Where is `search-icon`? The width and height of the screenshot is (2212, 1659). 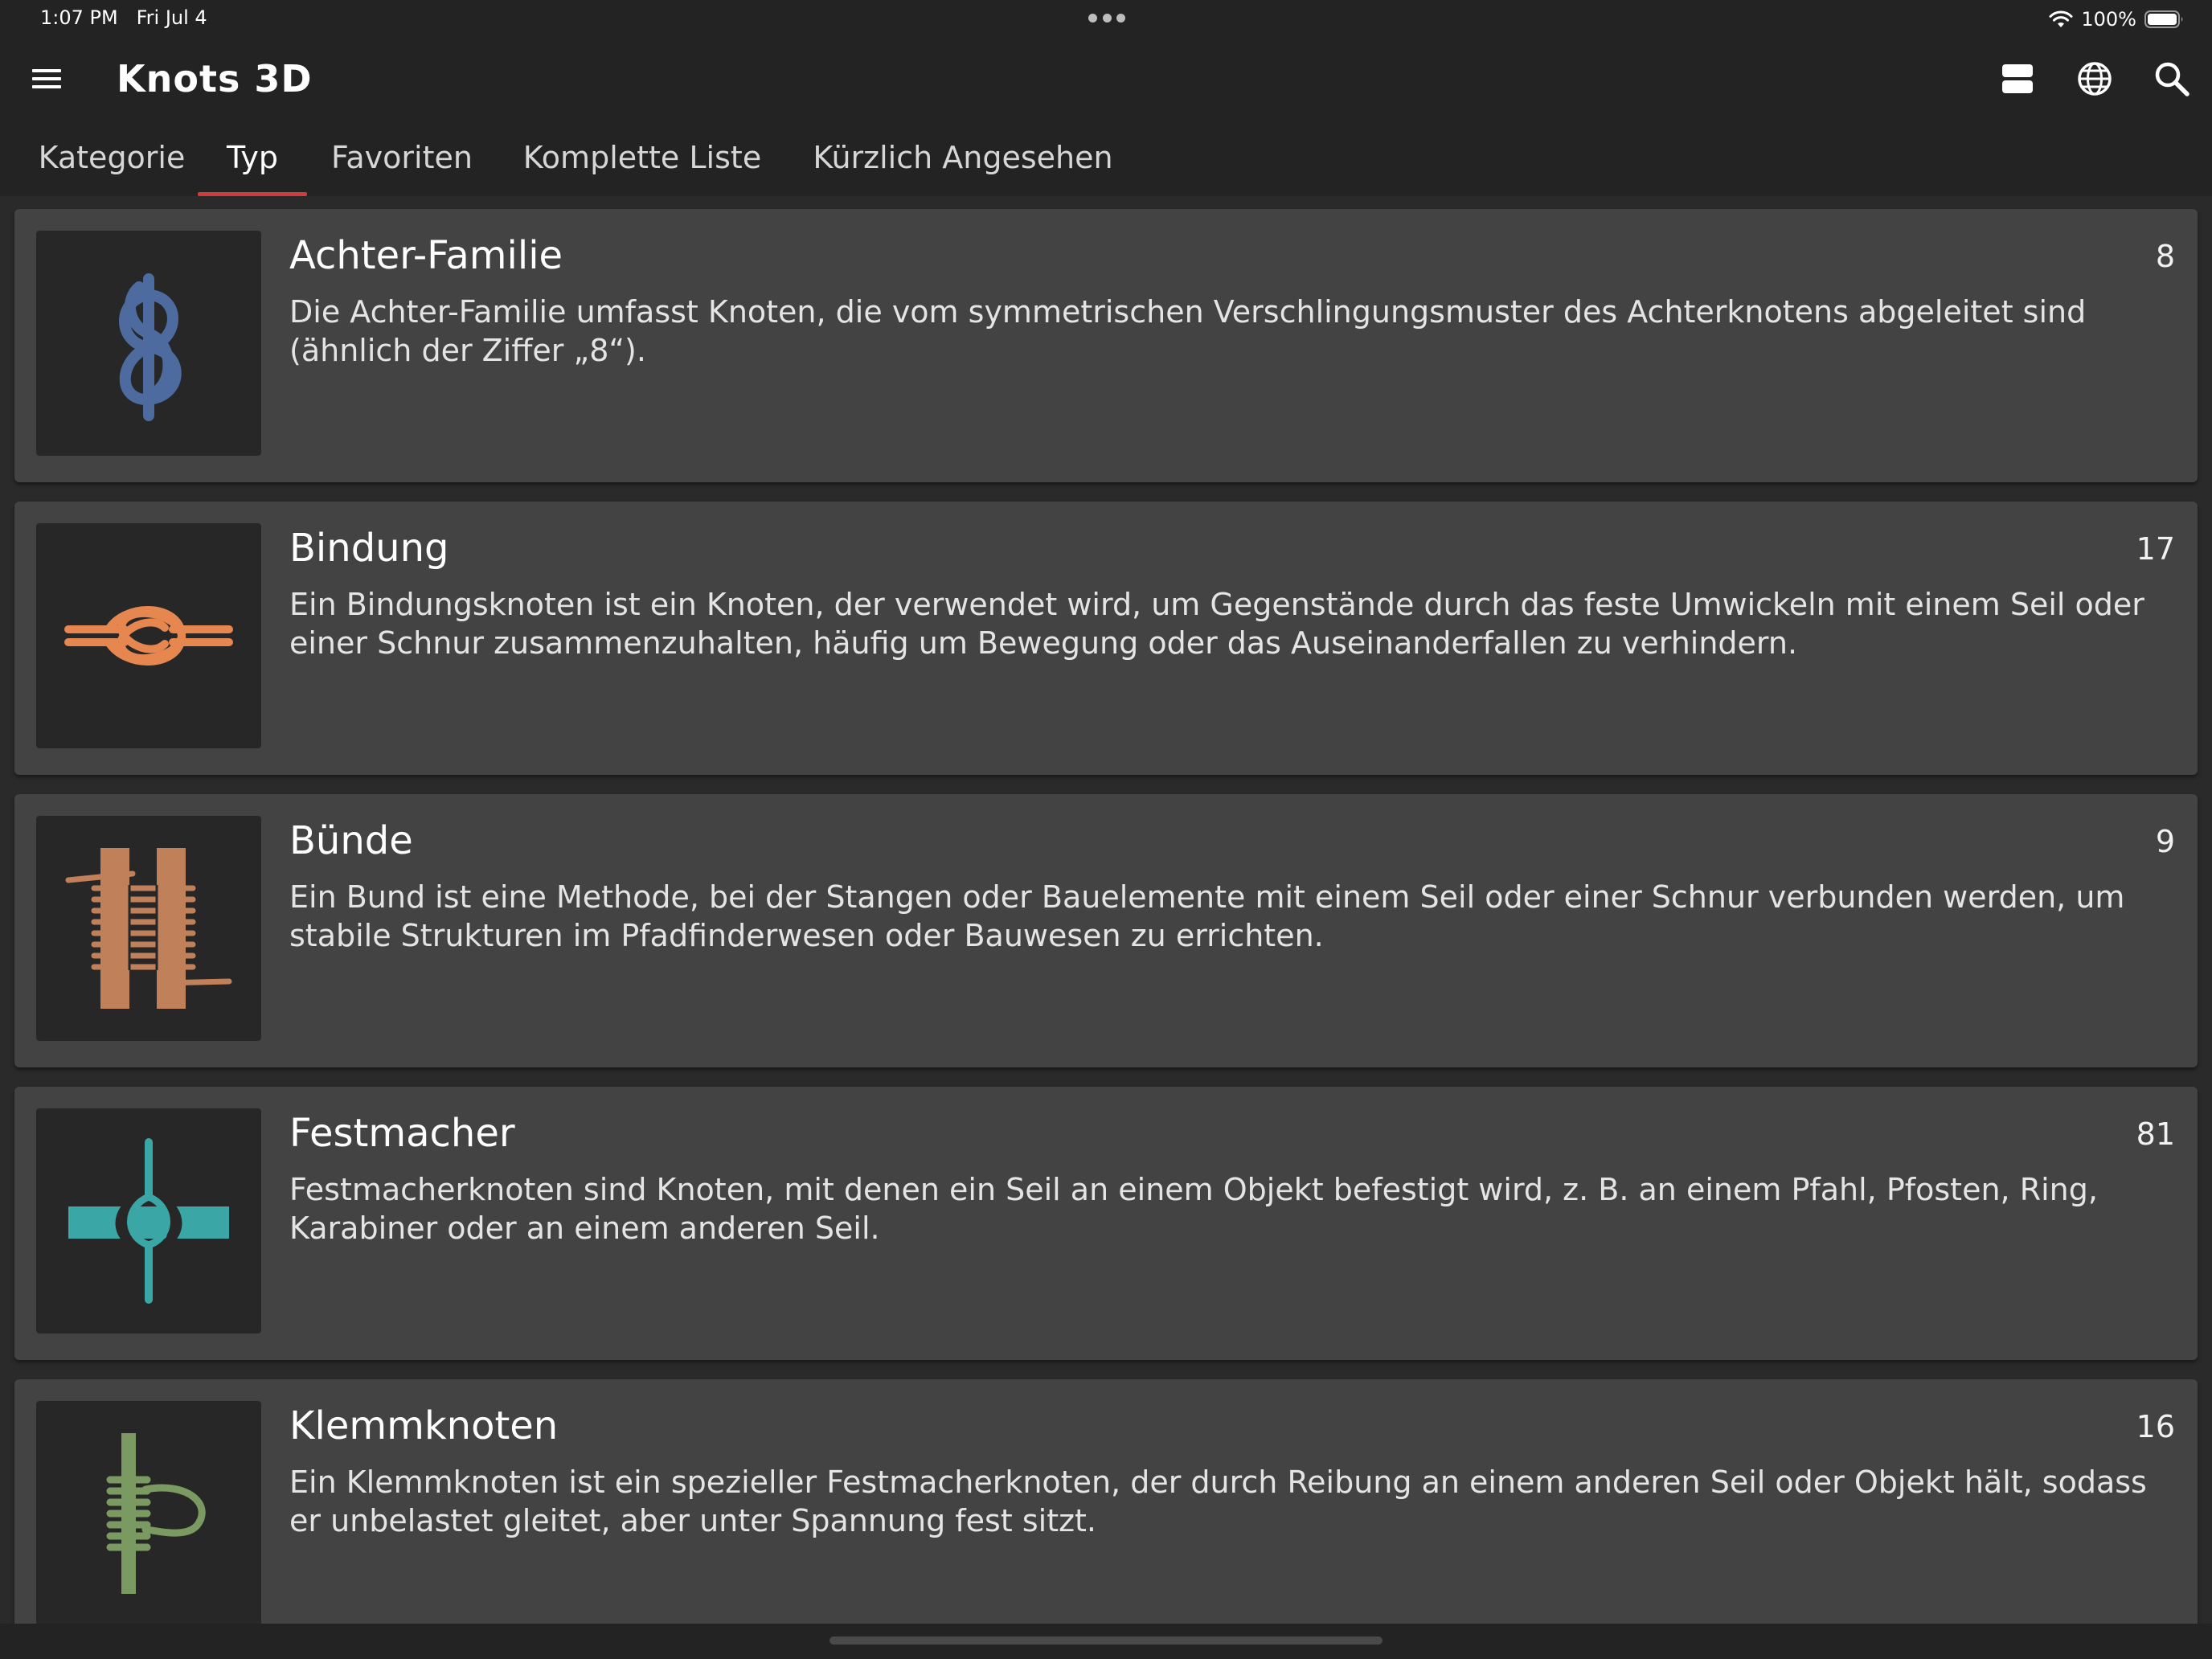 search-icon is located at coordinates (2172, 79).